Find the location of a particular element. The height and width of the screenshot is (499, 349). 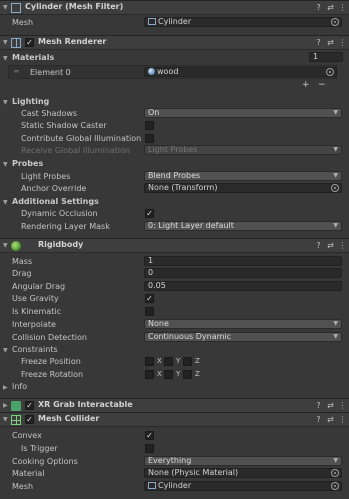

mesh-renderer-enabled-checkbox: ✓ is located at coordinates (29, 42).